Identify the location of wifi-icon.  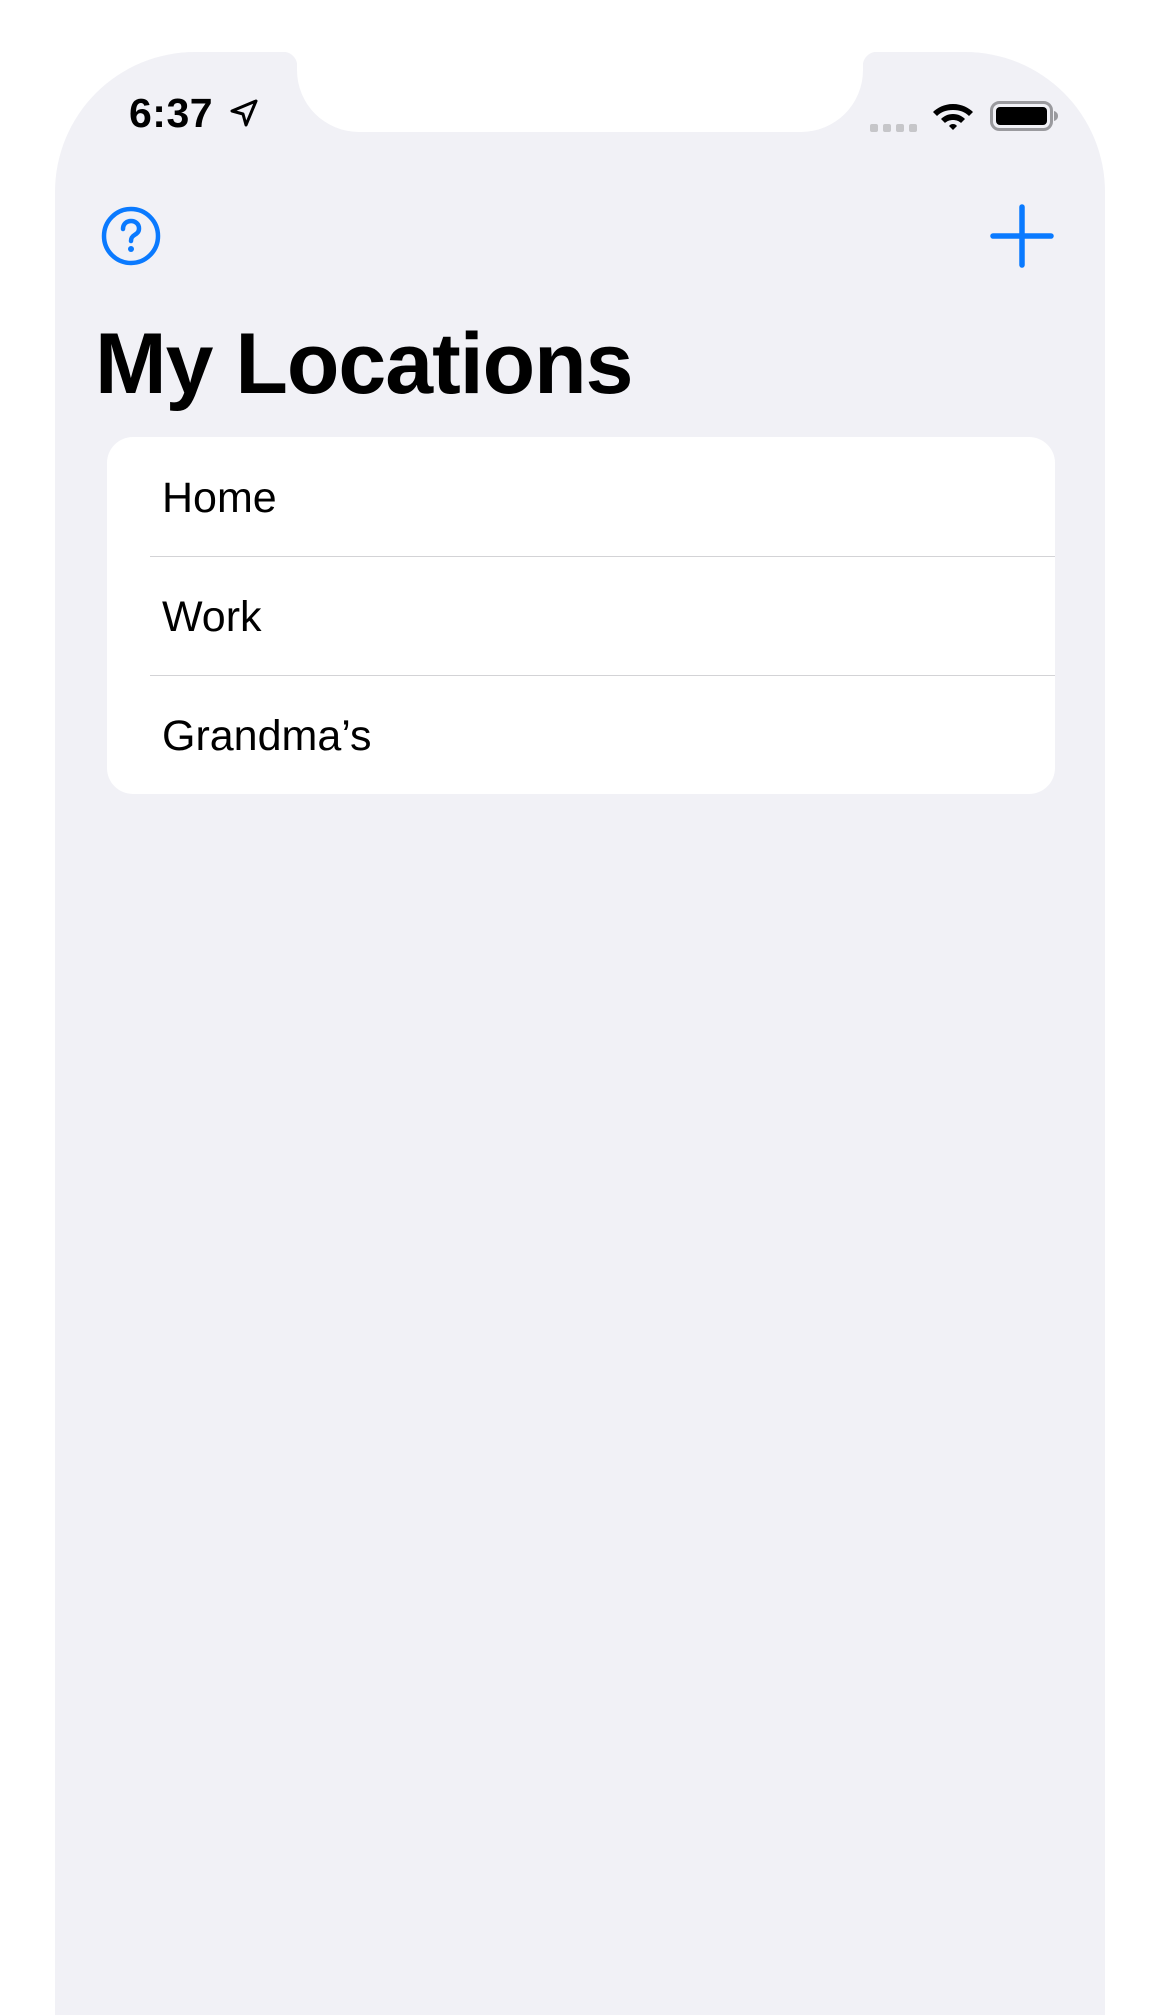
(953, 117).